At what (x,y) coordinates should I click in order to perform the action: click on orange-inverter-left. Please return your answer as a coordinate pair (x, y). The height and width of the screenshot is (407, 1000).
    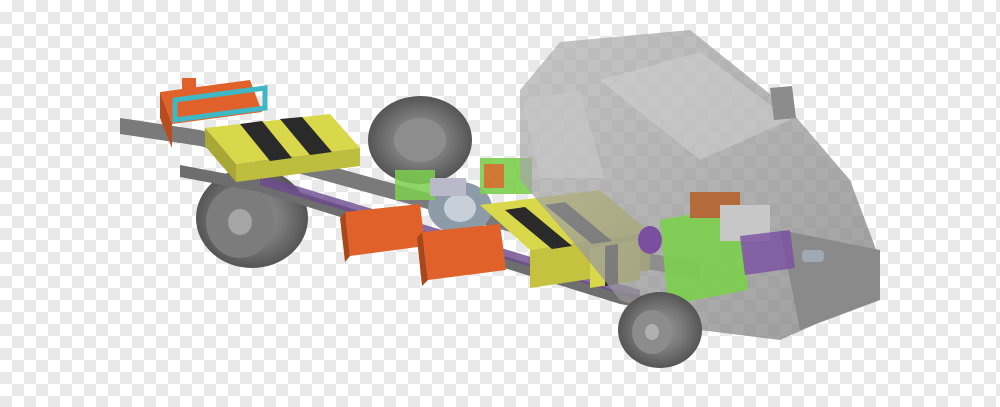
    Looking at the image, I should click on (382, 233).